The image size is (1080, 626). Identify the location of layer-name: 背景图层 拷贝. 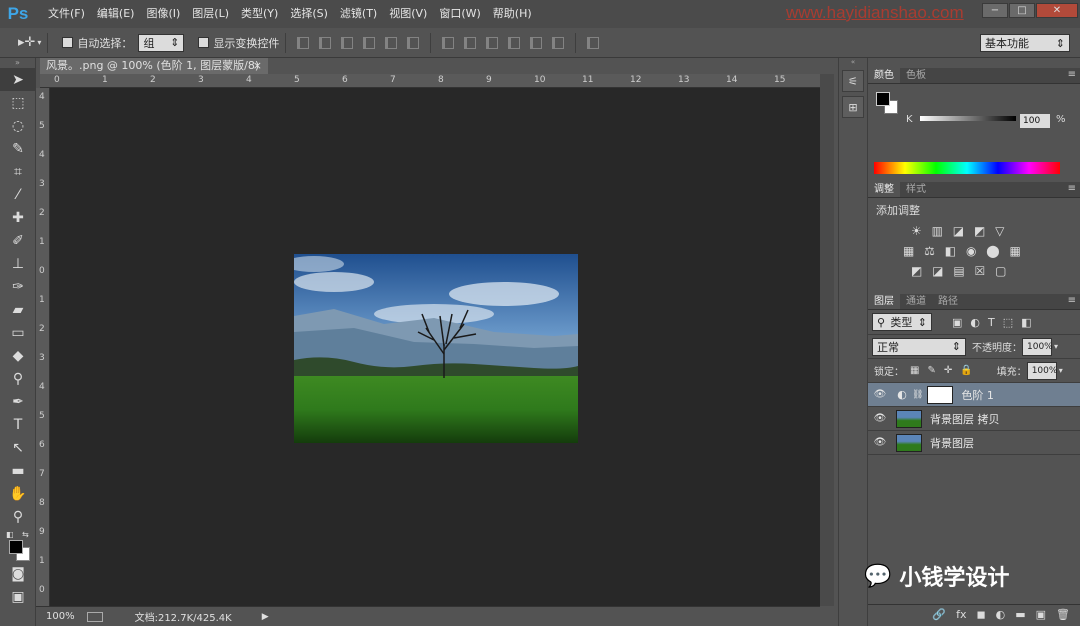
(965, 419).